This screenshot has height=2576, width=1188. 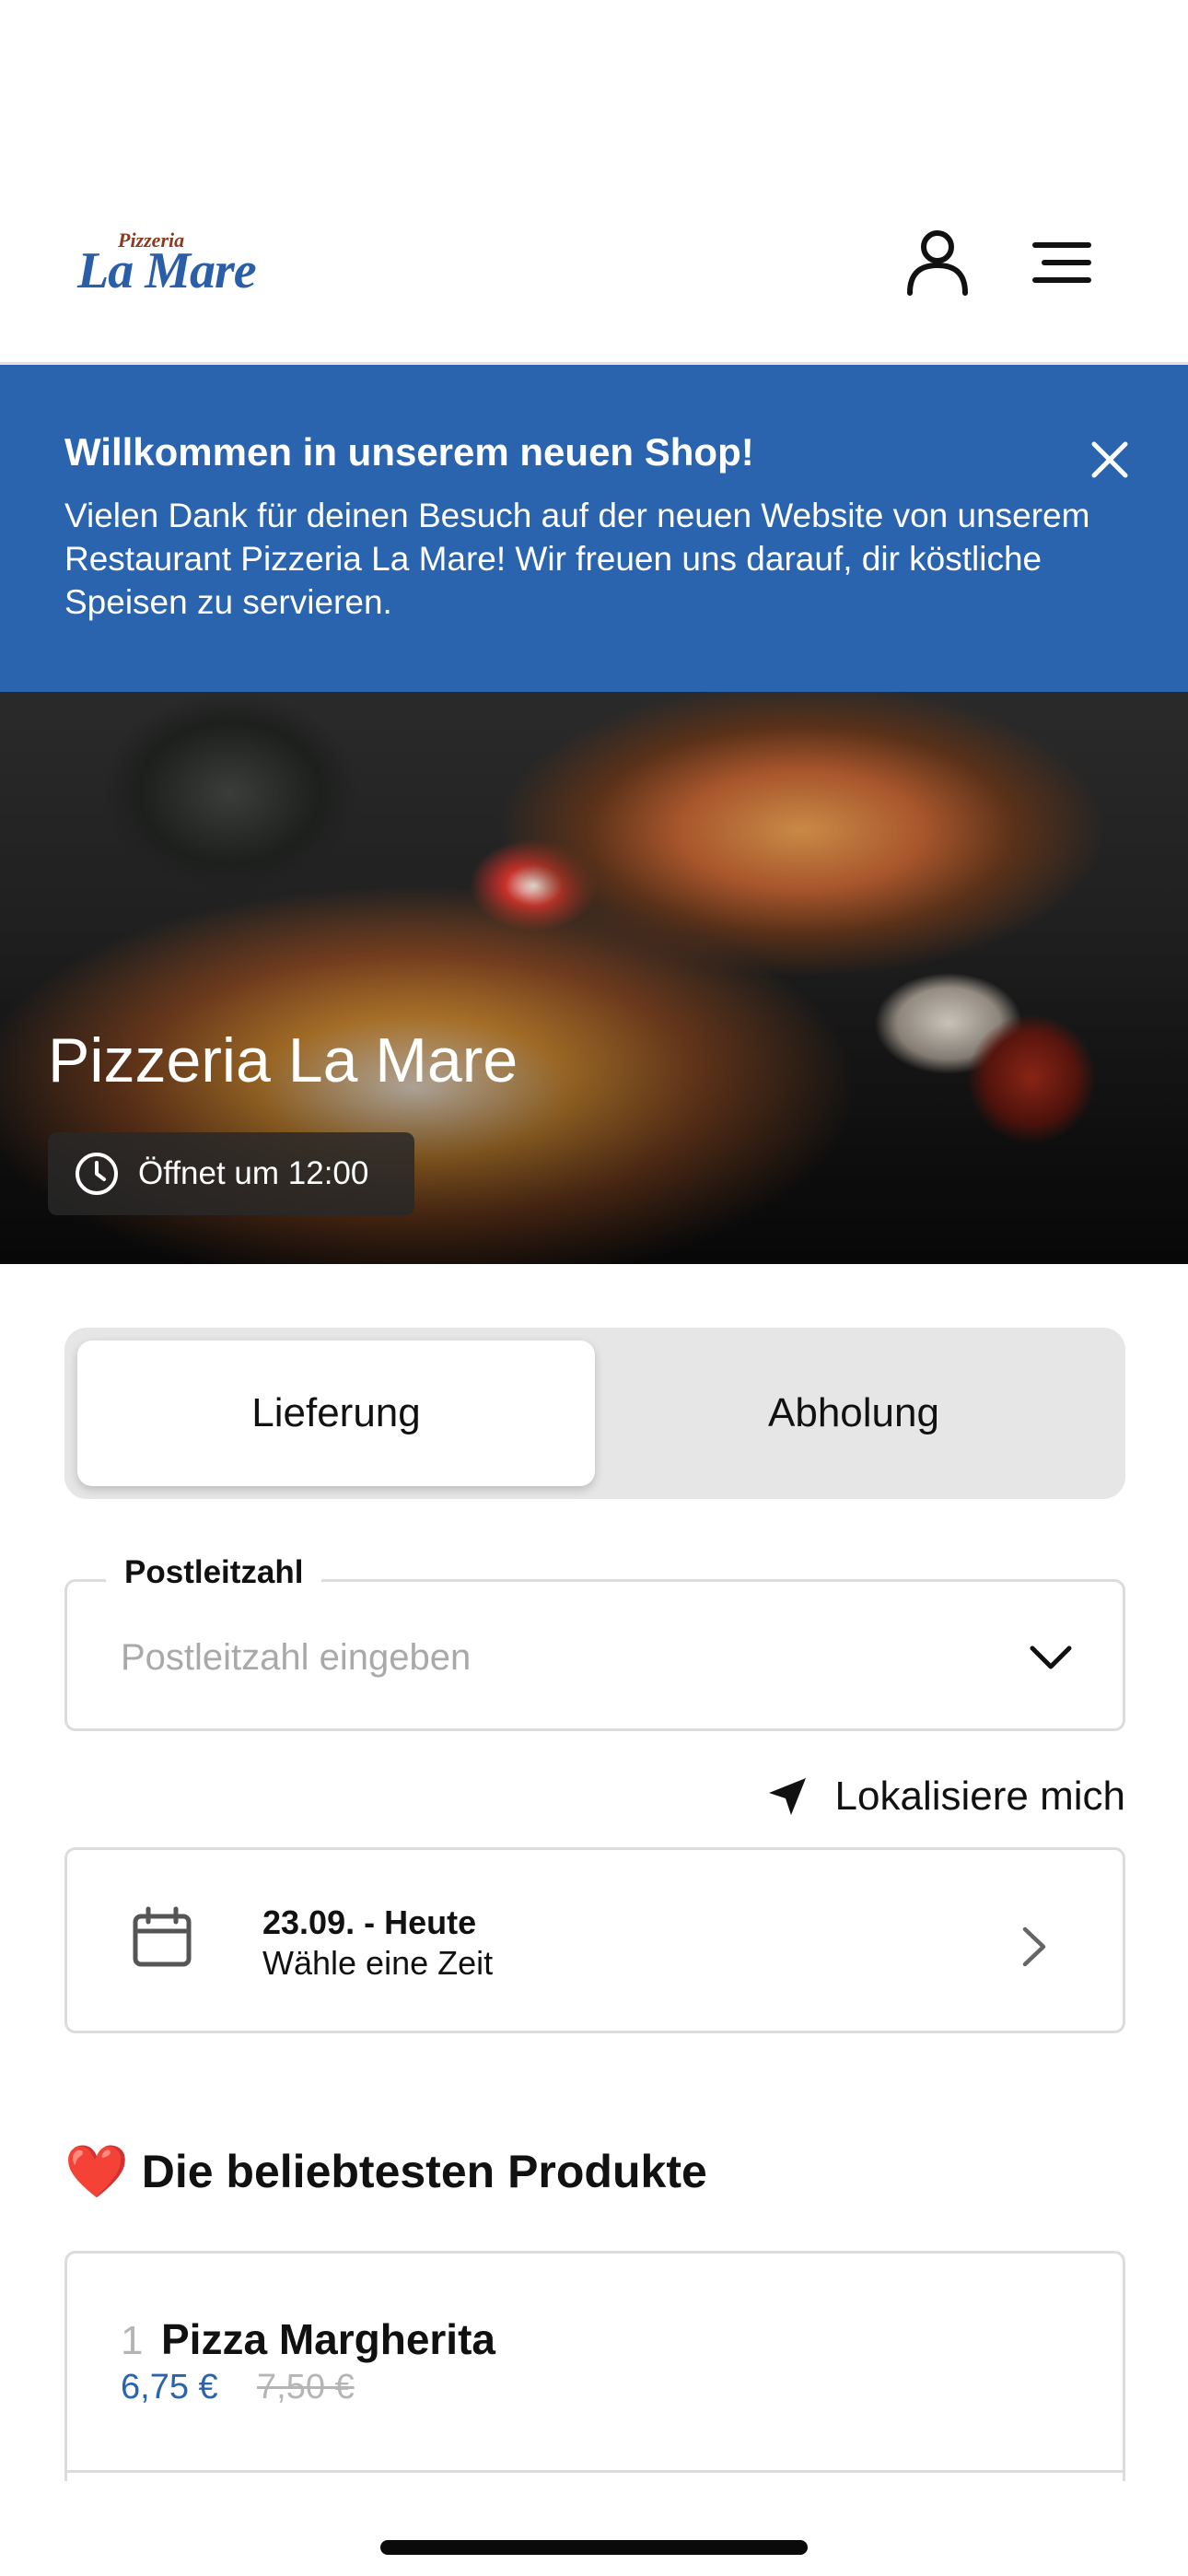 I want to click on calendar-icon, so click(x=162, y=1936).